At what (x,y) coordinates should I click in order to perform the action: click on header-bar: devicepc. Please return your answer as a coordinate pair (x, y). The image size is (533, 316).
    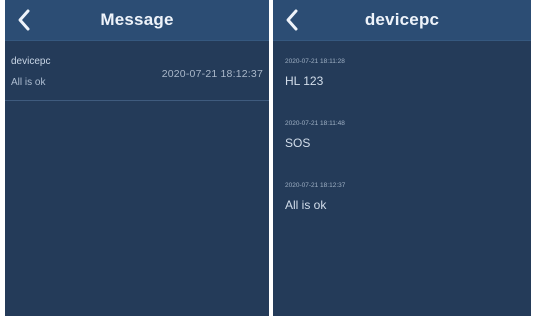
    Looking at the image, I should click on (402, 20).